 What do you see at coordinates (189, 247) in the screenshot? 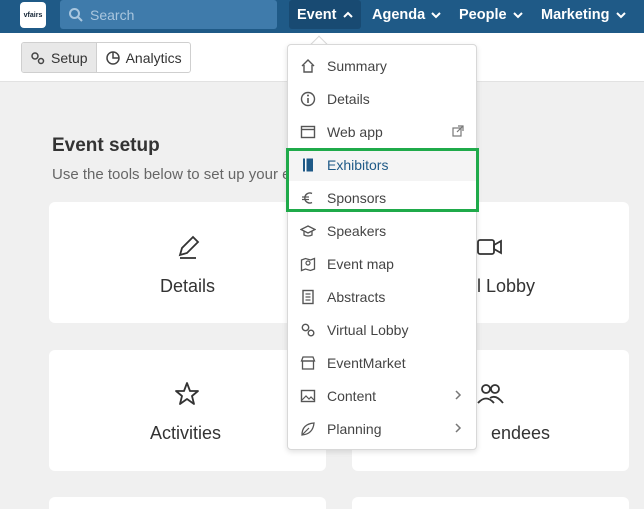
I see `pencil-icon` at bounding box center [189, 247].